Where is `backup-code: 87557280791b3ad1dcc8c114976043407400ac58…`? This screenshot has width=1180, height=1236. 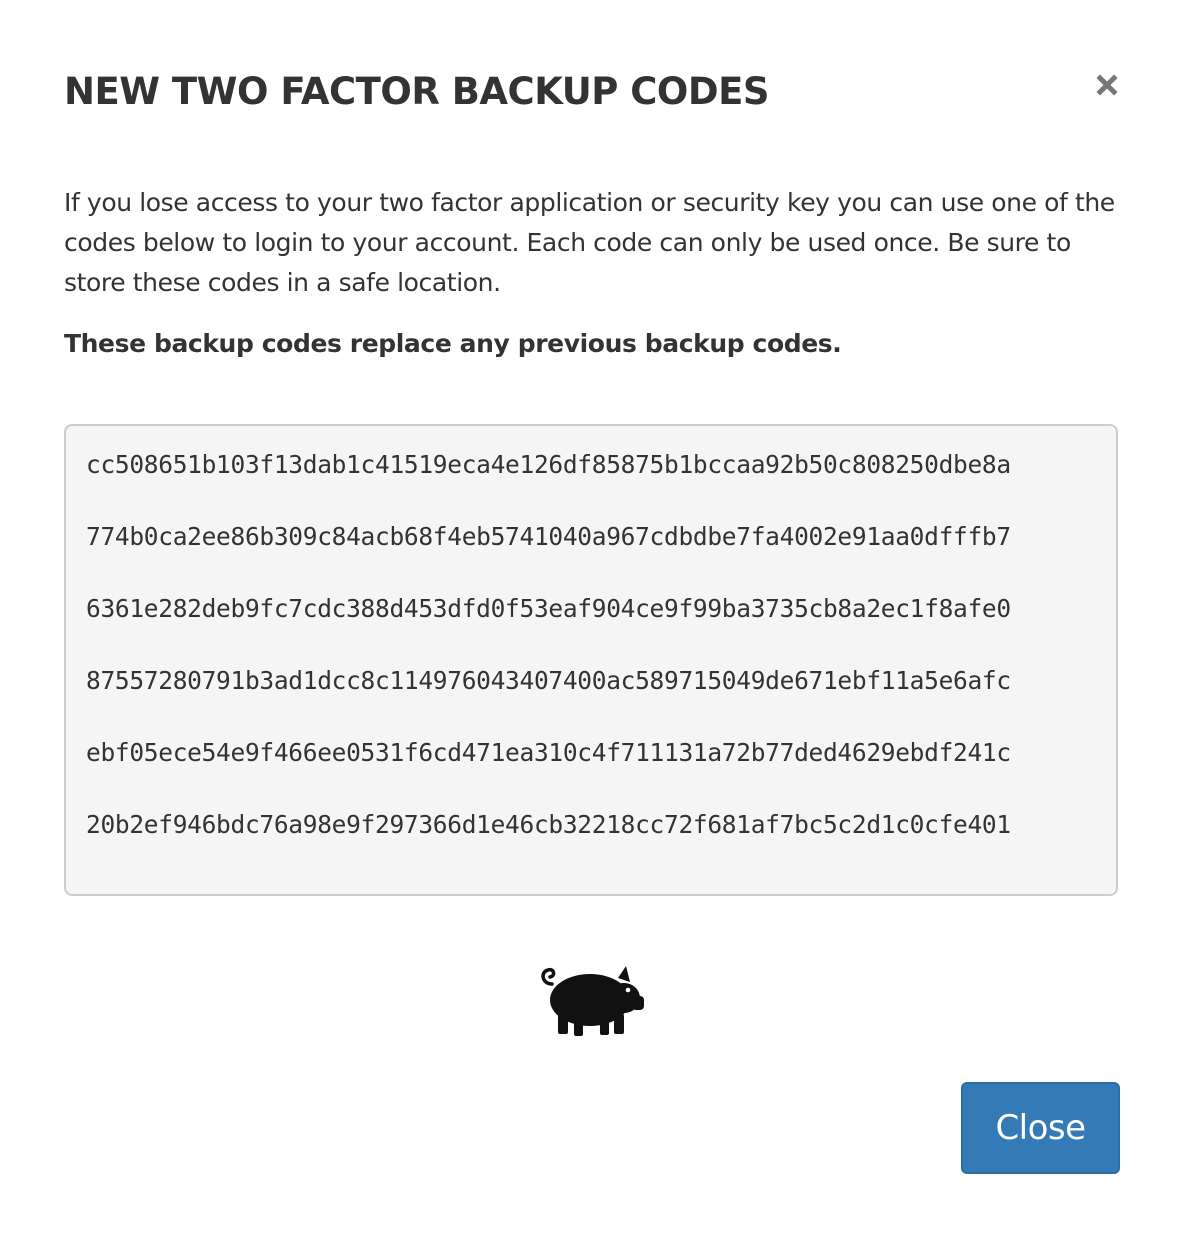 backup-code: 87557280791b3ad1dcc8c114976043407400ac58… is located at coordinates (591, 698).